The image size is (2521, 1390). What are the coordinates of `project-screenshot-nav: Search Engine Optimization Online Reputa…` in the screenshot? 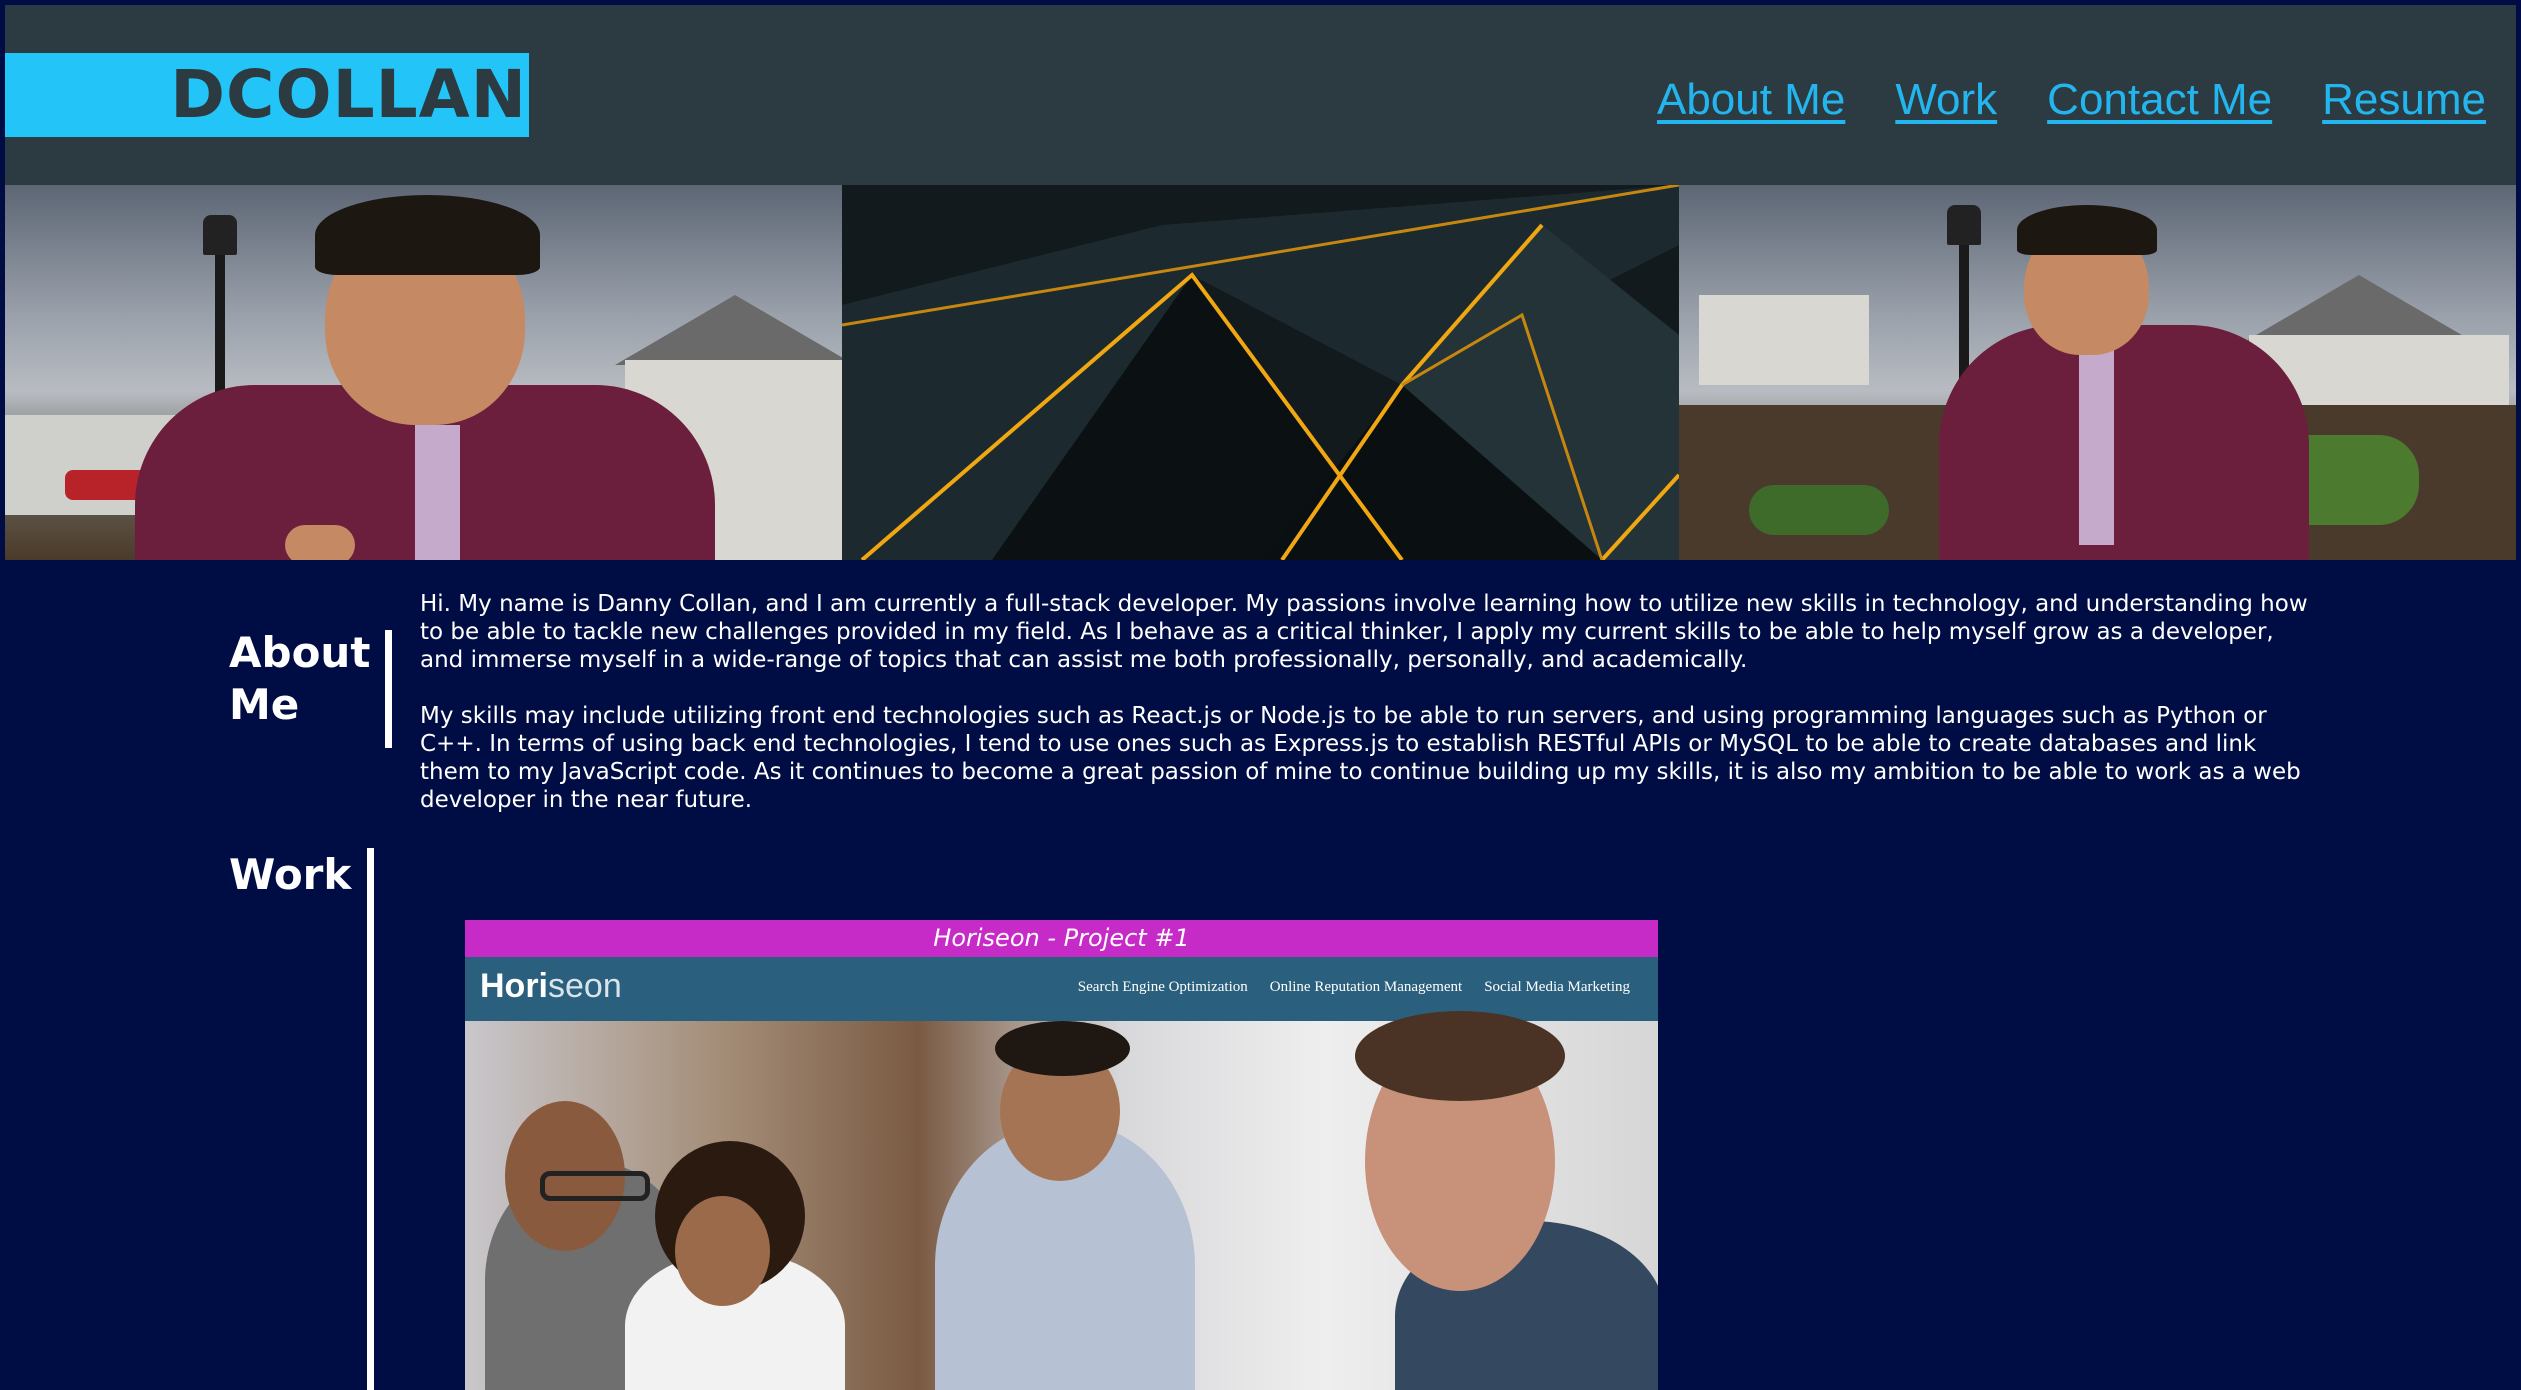 It's located at (1354, 987).